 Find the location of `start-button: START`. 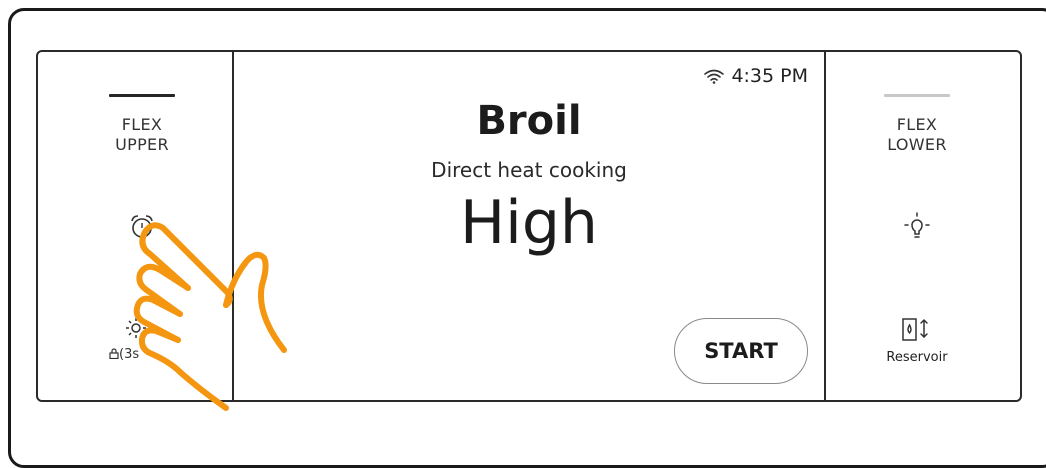

start-button: START is located at coordinates (741, 351).